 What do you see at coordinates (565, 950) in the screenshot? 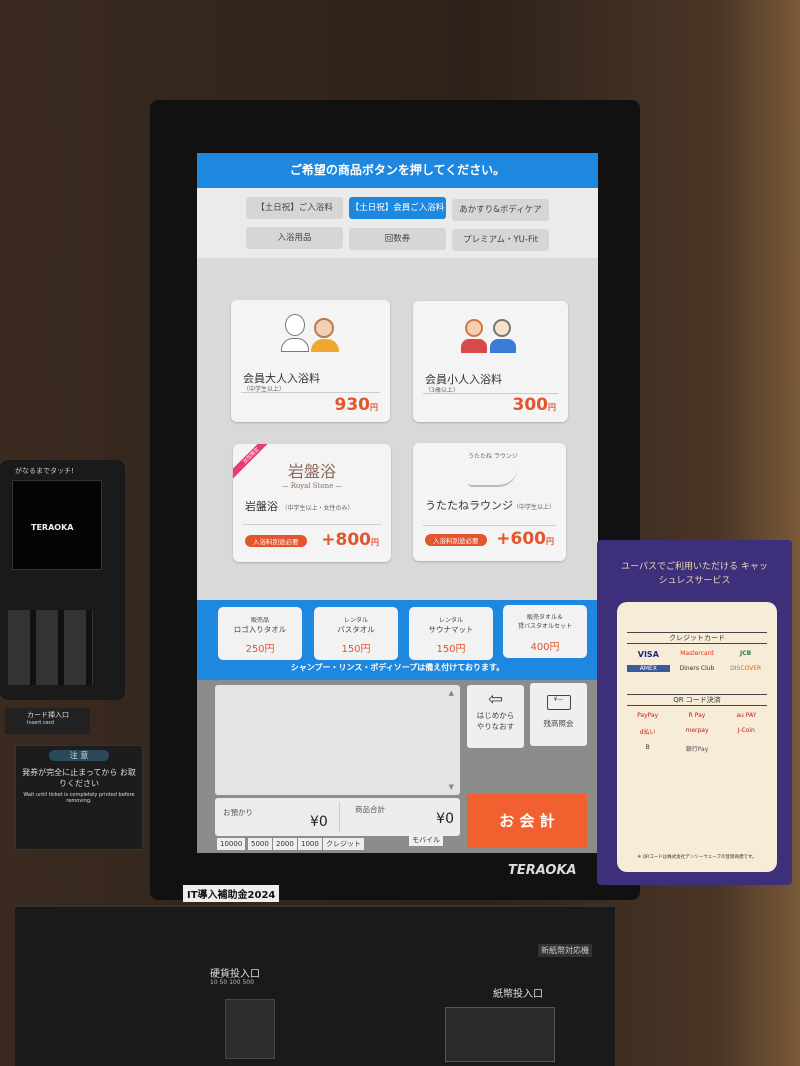
I see `new-bills-label: 新紙幣対応機` at bounding box center [565, 950].